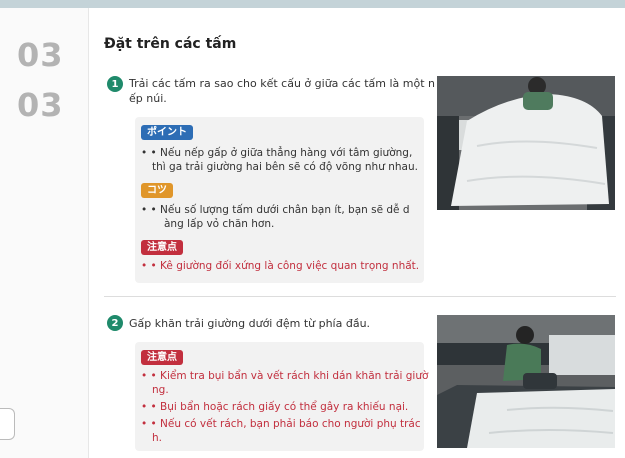 The height and width of the screenshot is (458, 625). What do you see at coordinates (115, 323) in the screenshot?
I see `step-2-badge: 2` at bounding box center [115, 323].